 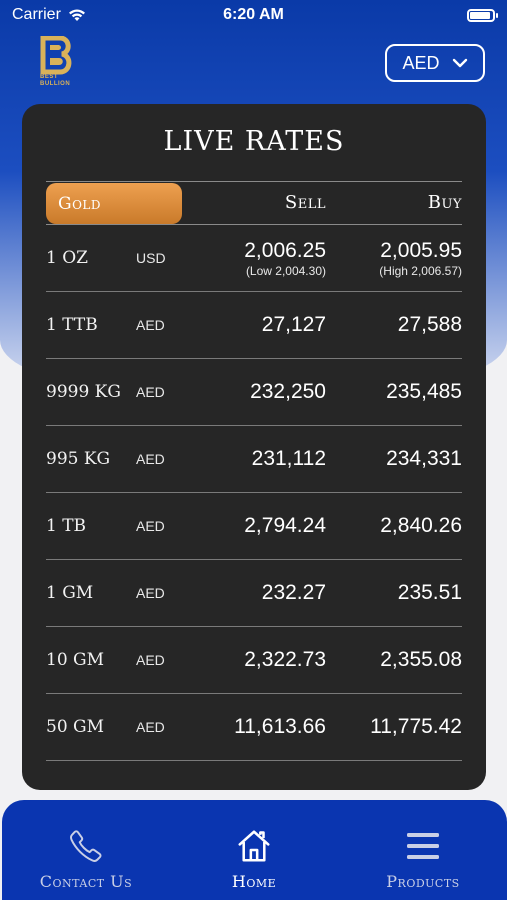 What do you see at coordinates (254, 846) in the screenshot?
I see `home-icon` at bounding box center [254, 846].